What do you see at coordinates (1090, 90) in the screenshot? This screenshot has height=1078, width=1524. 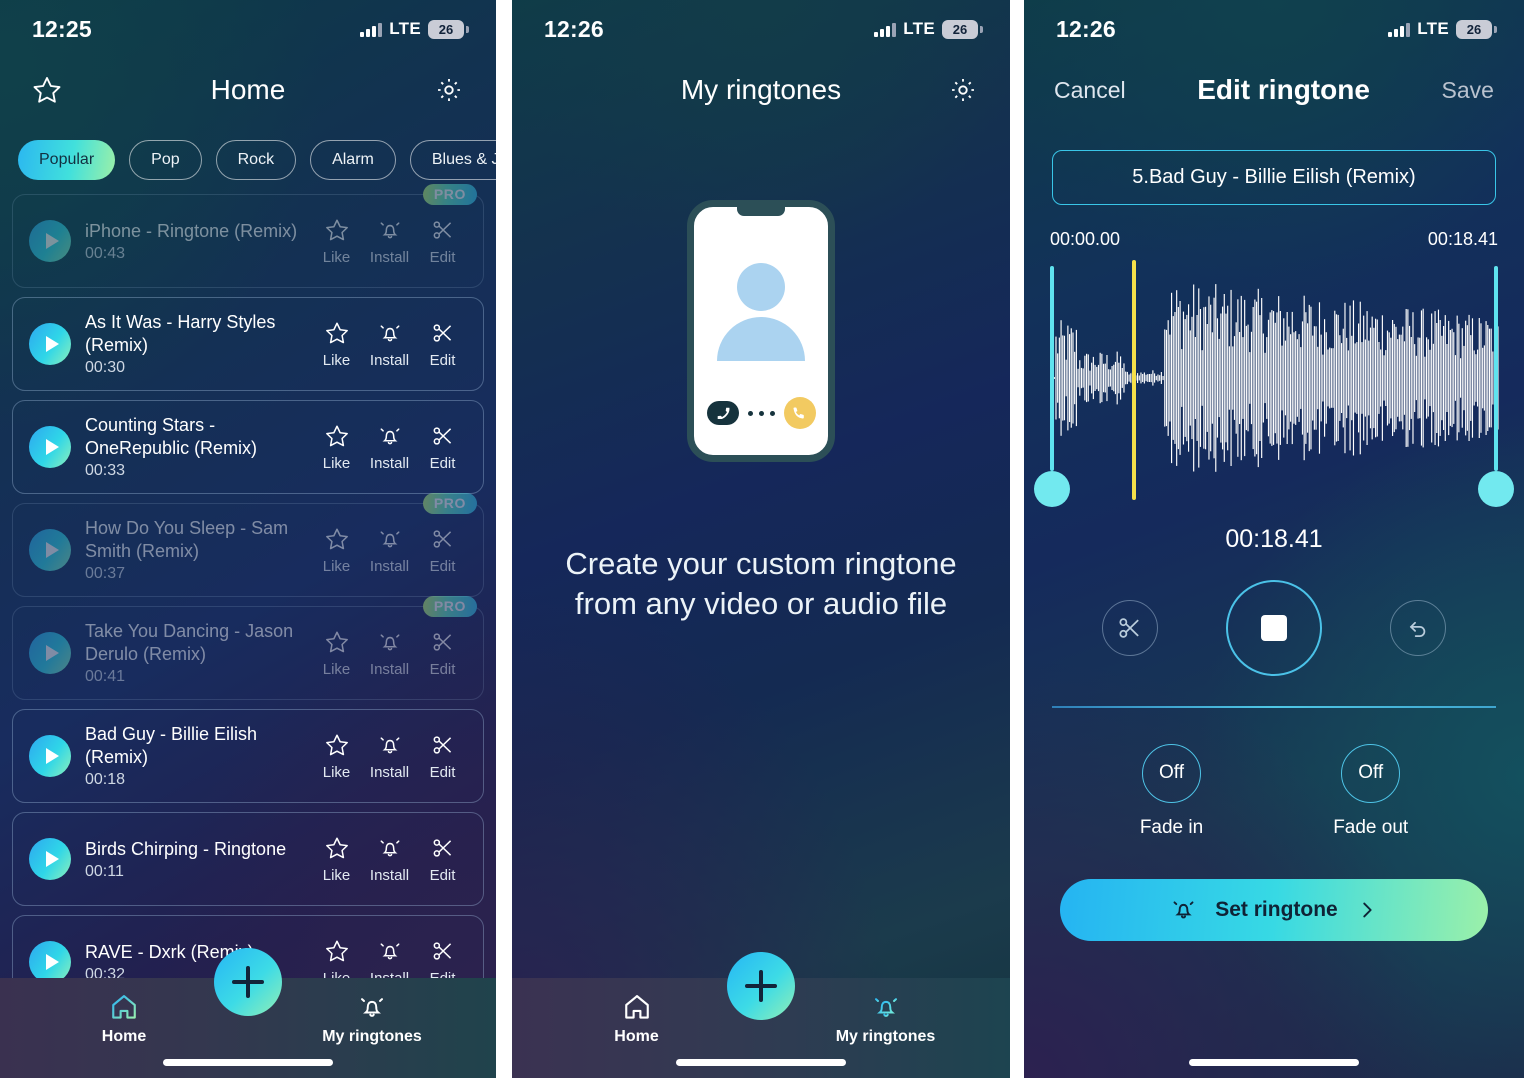 I see `cancel-button: Cancel` at bounding box center [1090, 90].